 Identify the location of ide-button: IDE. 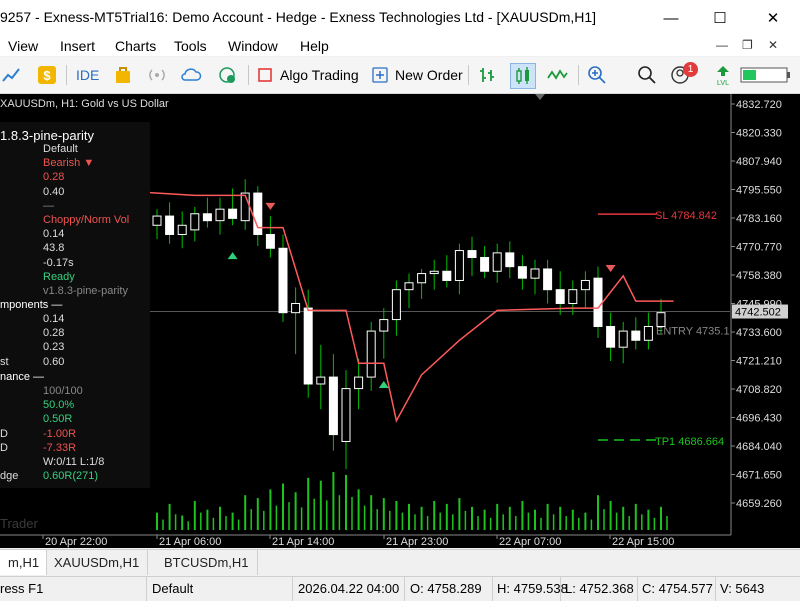
(87, 75).